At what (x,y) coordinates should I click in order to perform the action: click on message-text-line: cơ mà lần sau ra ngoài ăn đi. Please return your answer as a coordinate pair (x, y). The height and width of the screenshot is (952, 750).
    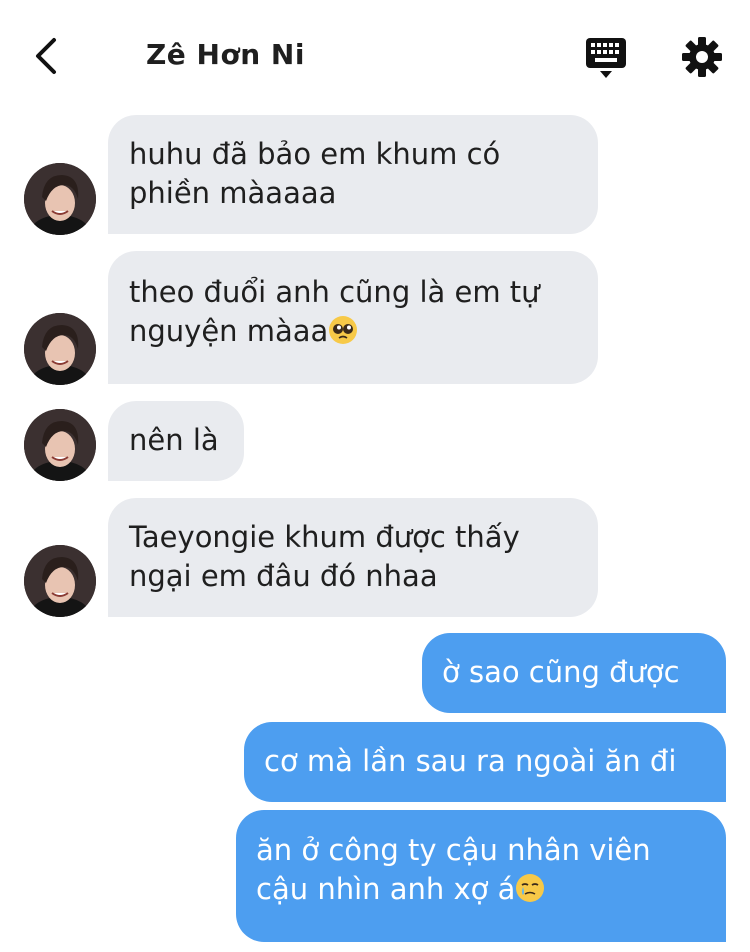
    Looking at the image, I should click on (470, 761).